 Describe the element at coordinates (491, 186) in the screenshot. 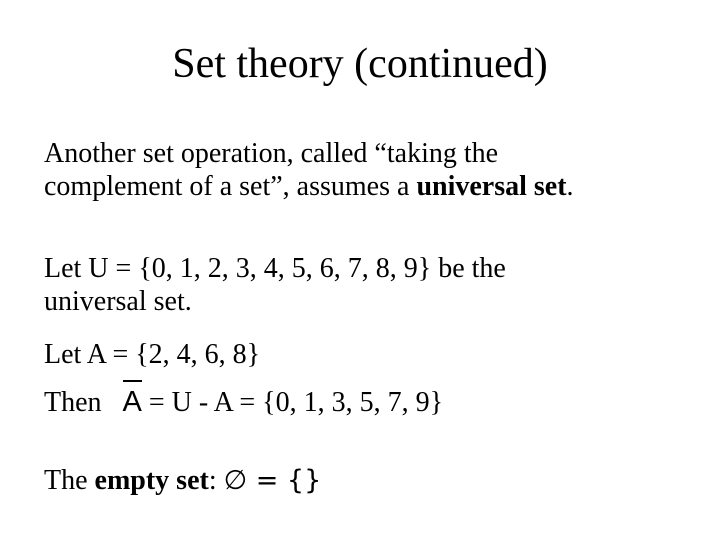

I see `universal-set-term: universal set` at that location.